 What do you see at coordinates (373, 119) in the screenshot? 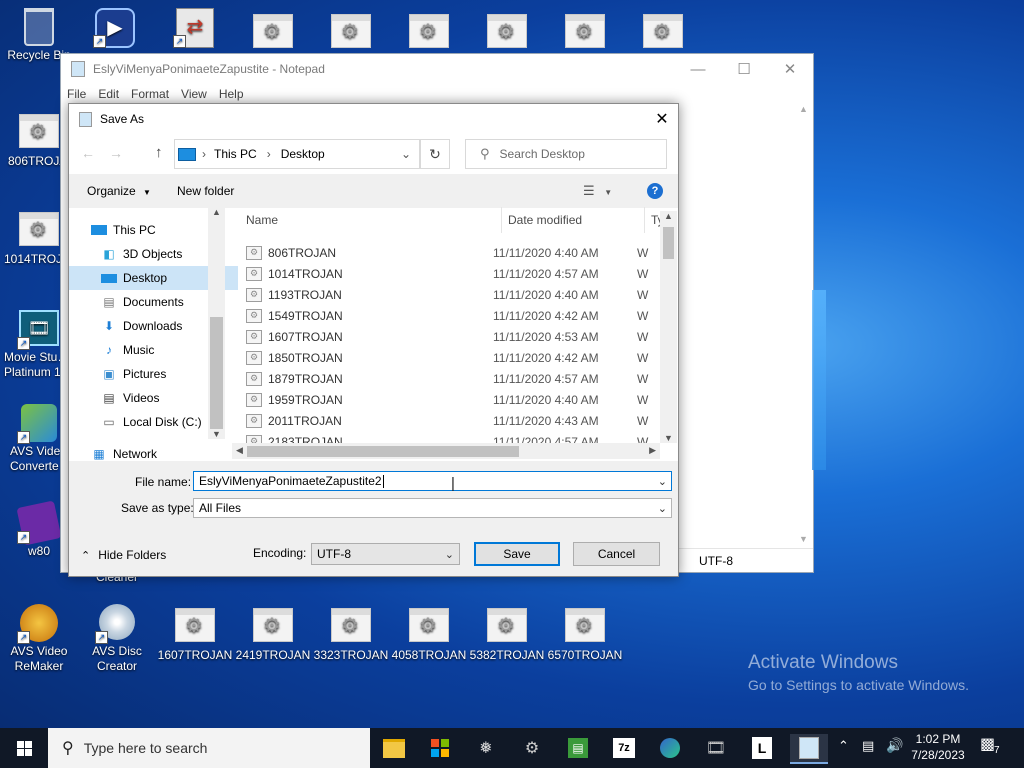
I see `dialog-titlebar: Save As ✕` at bounding box center [373, 119].